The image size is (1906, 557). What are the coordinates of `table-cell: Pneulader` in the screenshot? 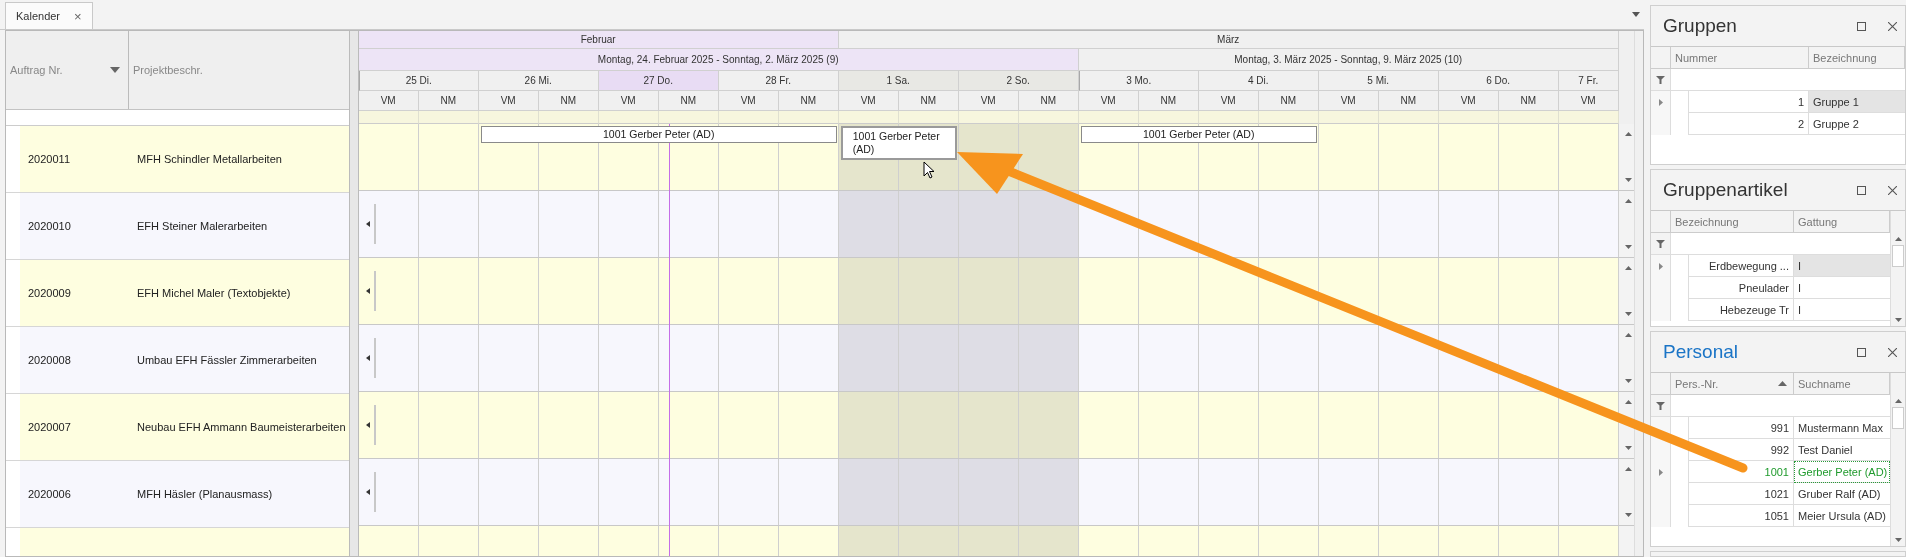 It's located at (1741, 288).